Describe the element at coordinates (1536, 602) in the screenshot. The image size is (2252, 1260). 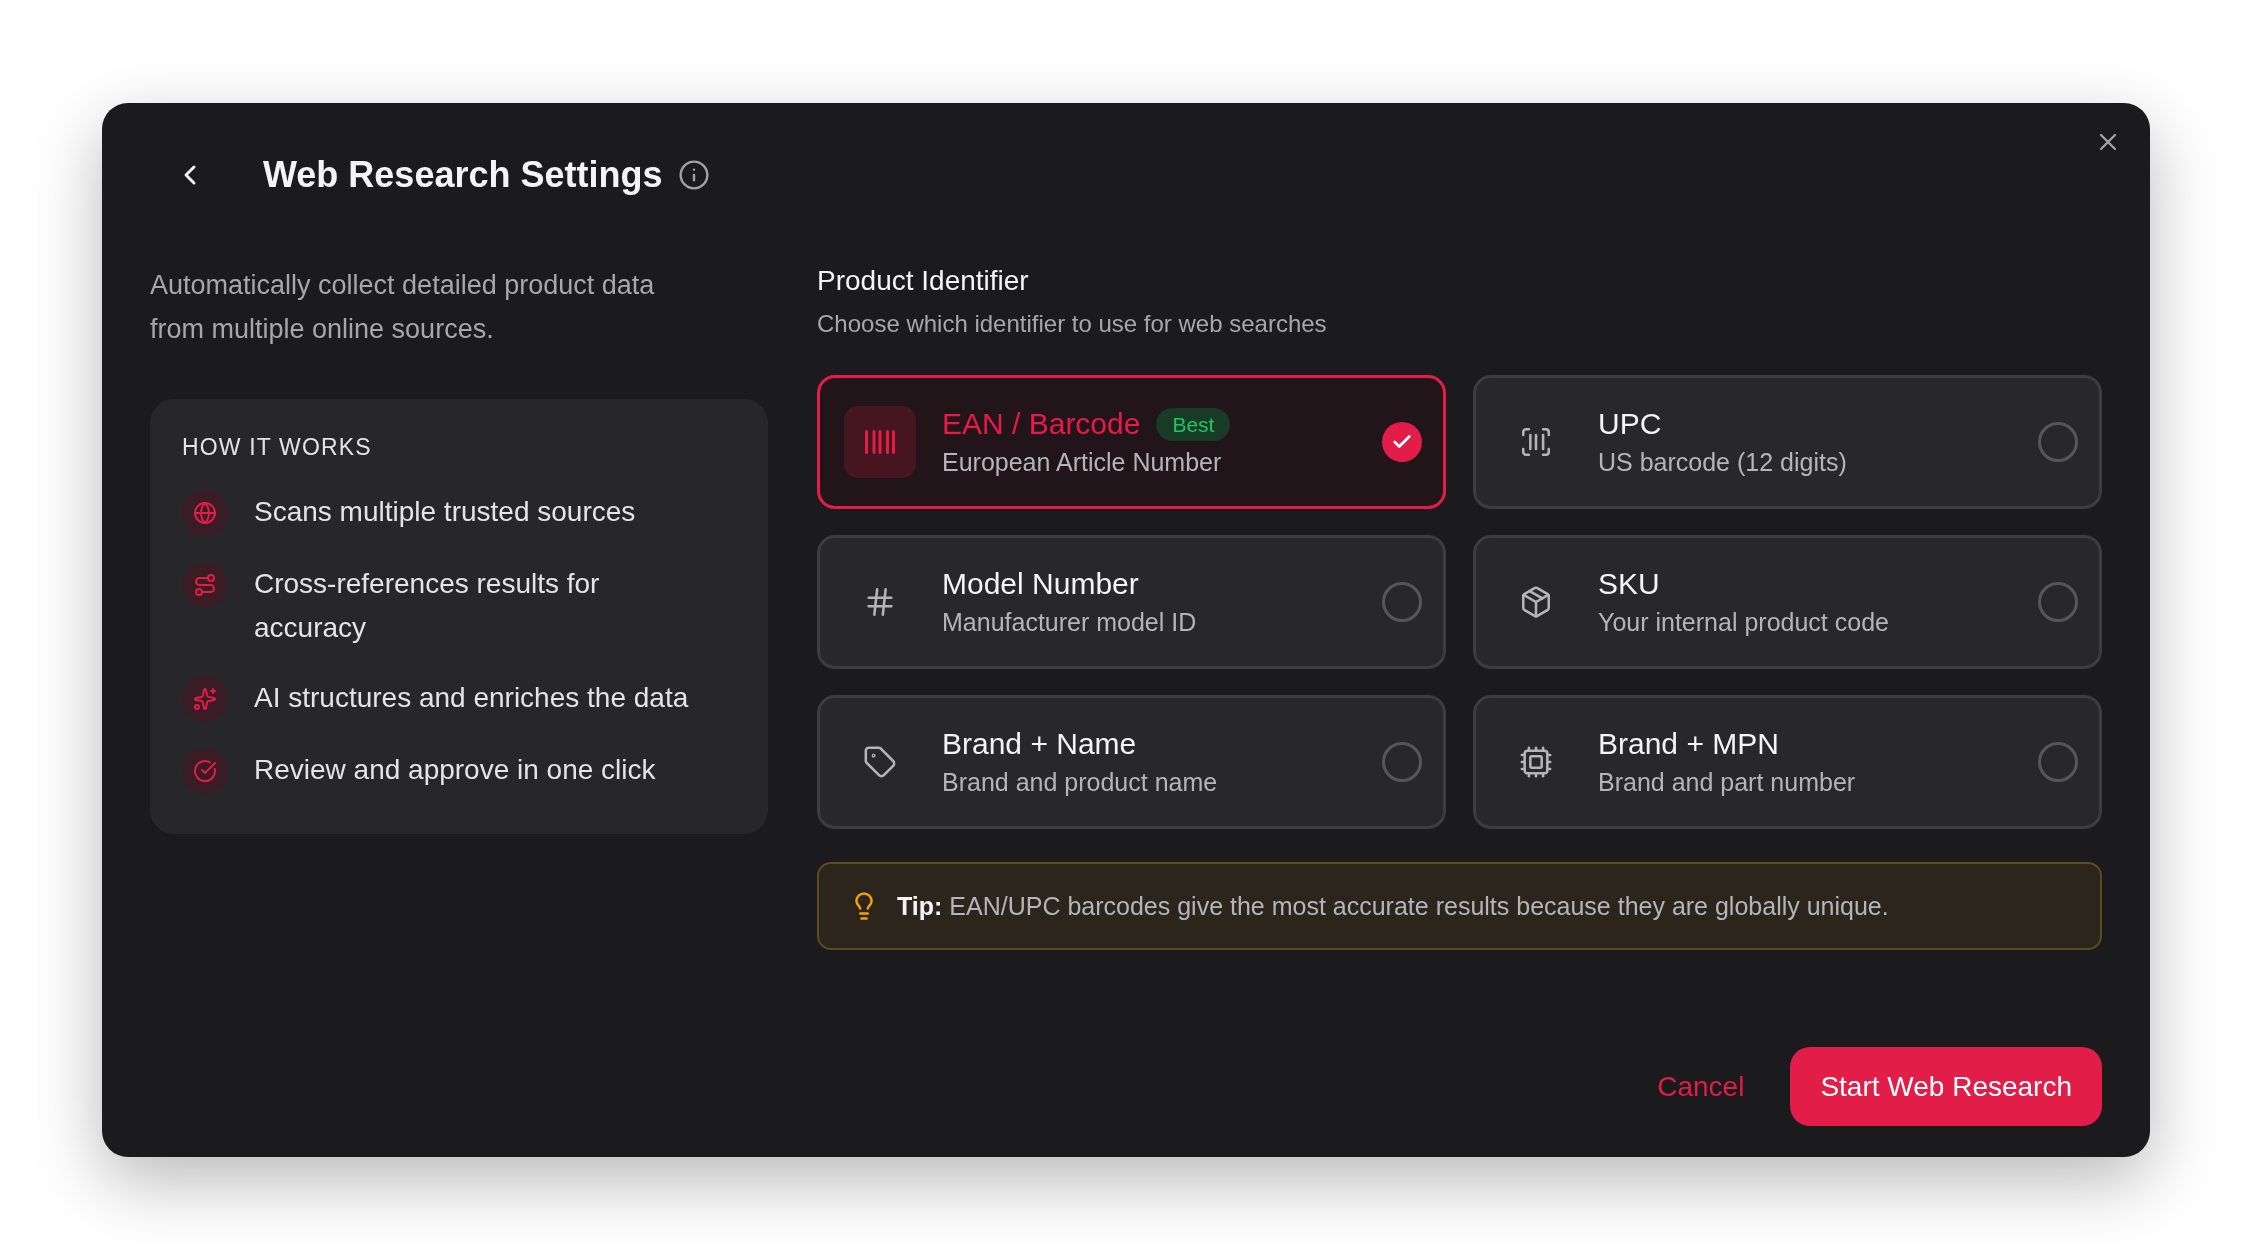
I see `box-icon` at that location.